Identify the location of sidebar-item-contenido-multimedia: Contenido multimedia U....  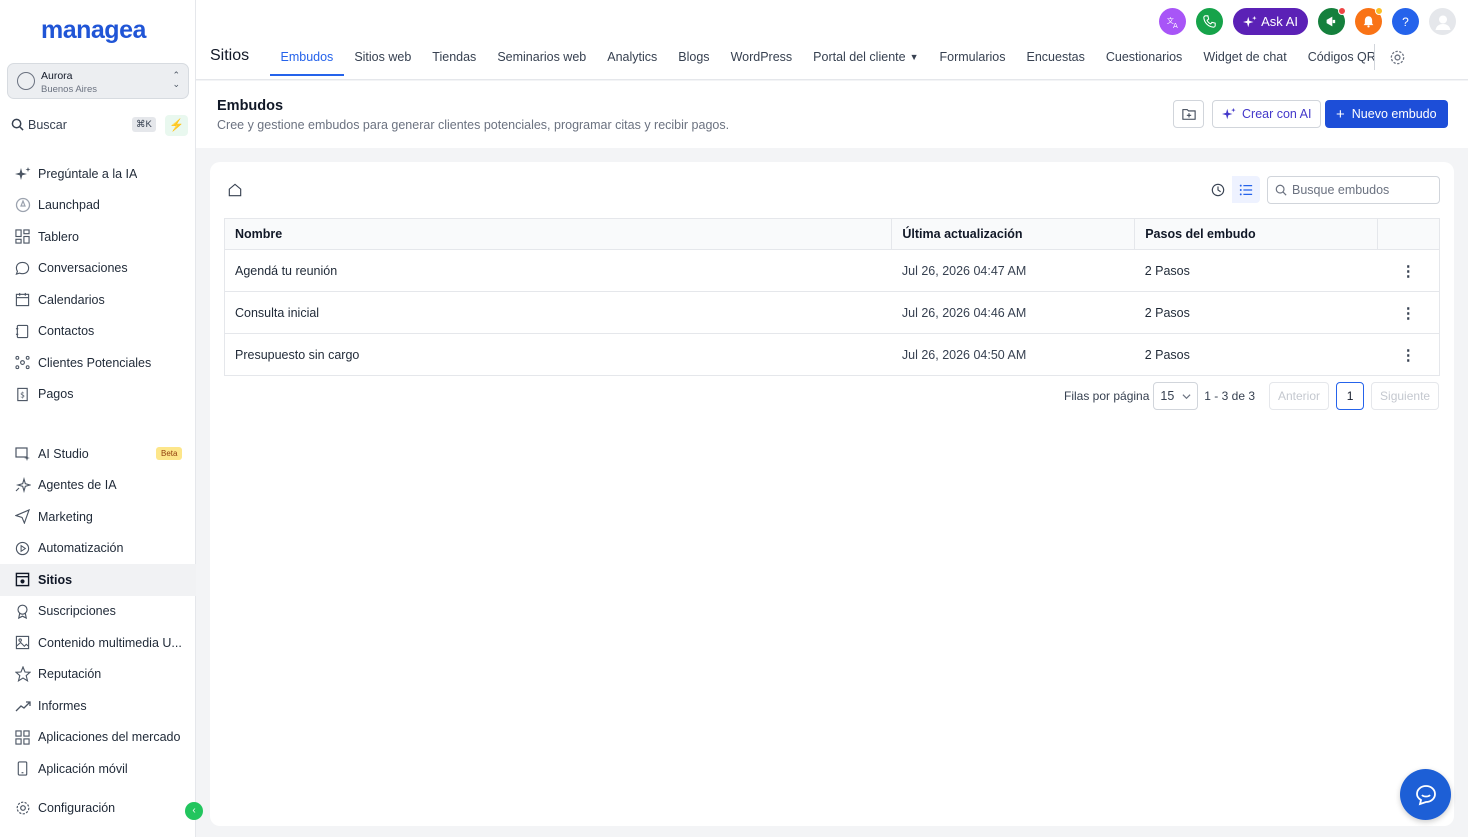
(98, 643).